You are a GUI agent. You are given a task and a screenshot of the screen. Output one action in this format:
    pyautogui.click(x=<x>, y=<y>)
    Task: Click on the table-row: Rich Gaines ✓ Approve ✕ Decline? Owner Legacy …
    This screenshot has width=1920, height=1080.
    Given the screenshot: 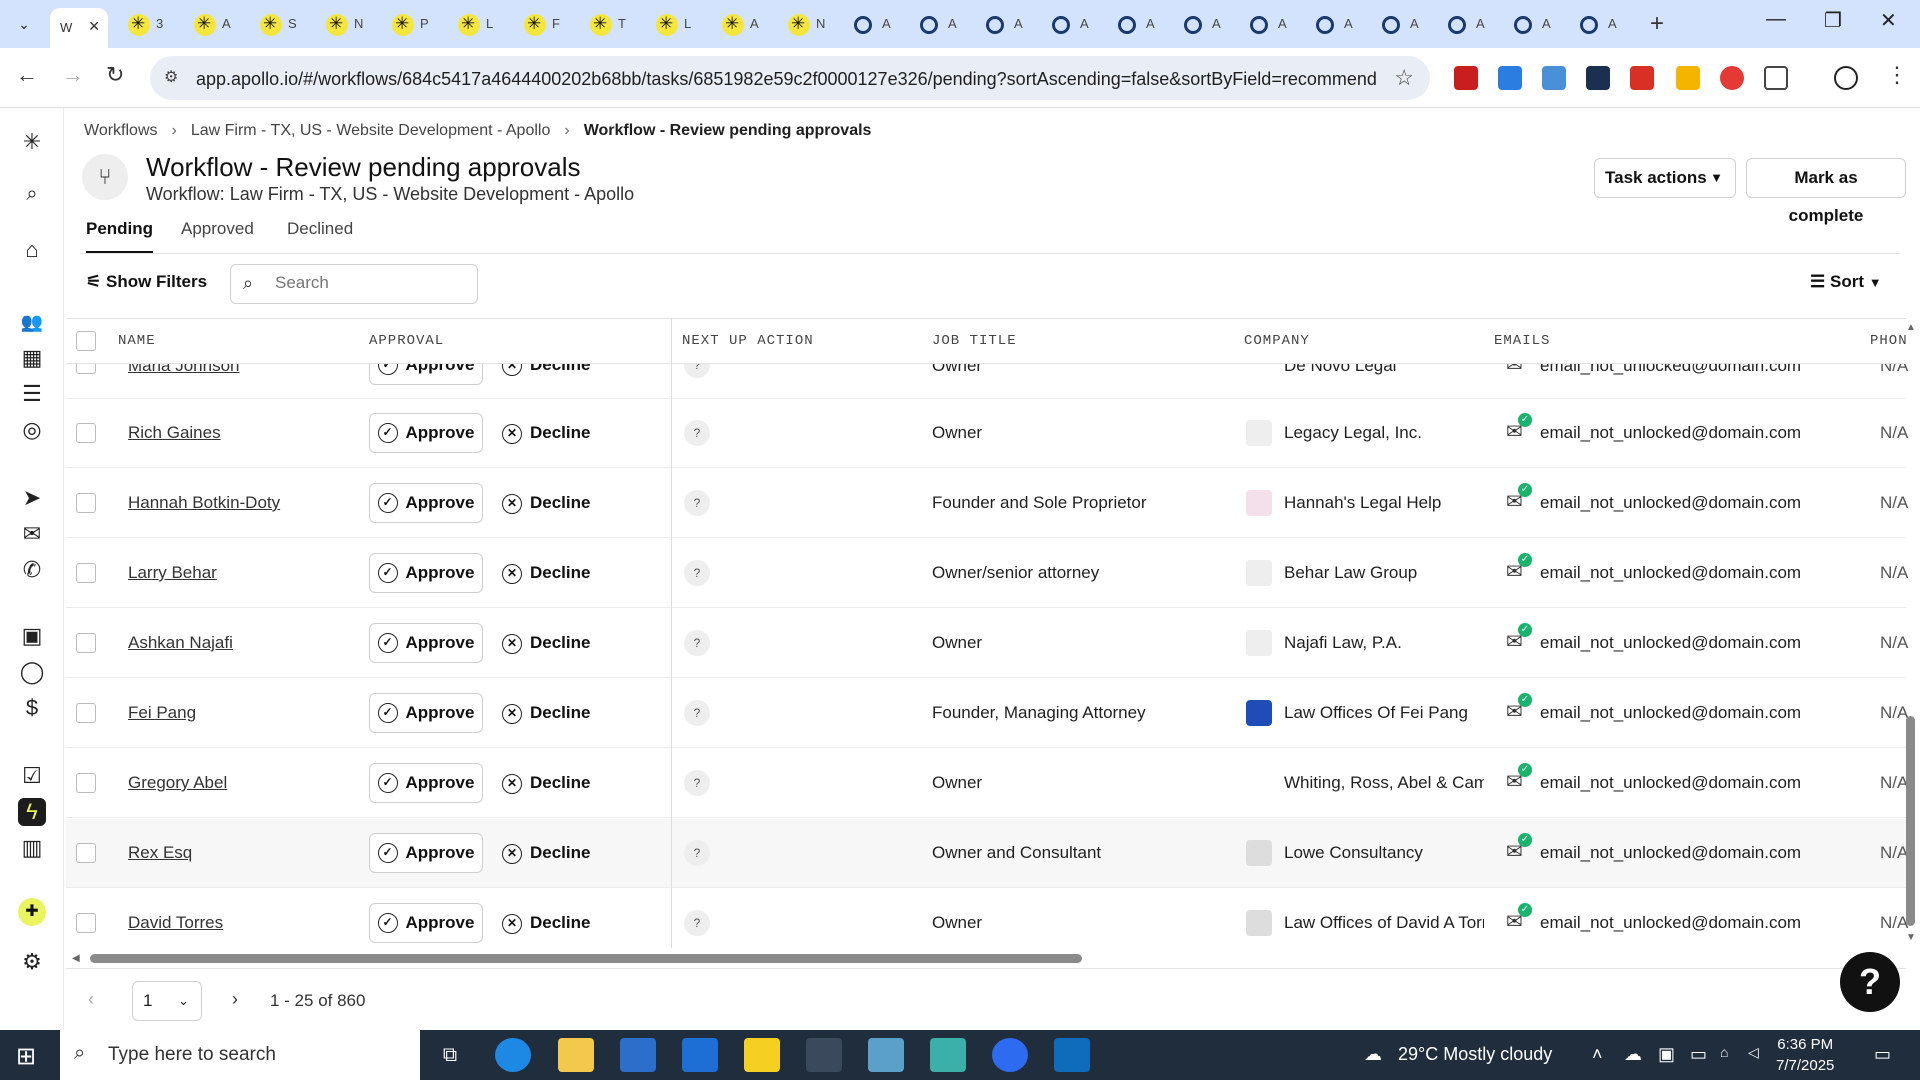 What is the action you would take?
    pyautogui.click(x=987, y=433)
    